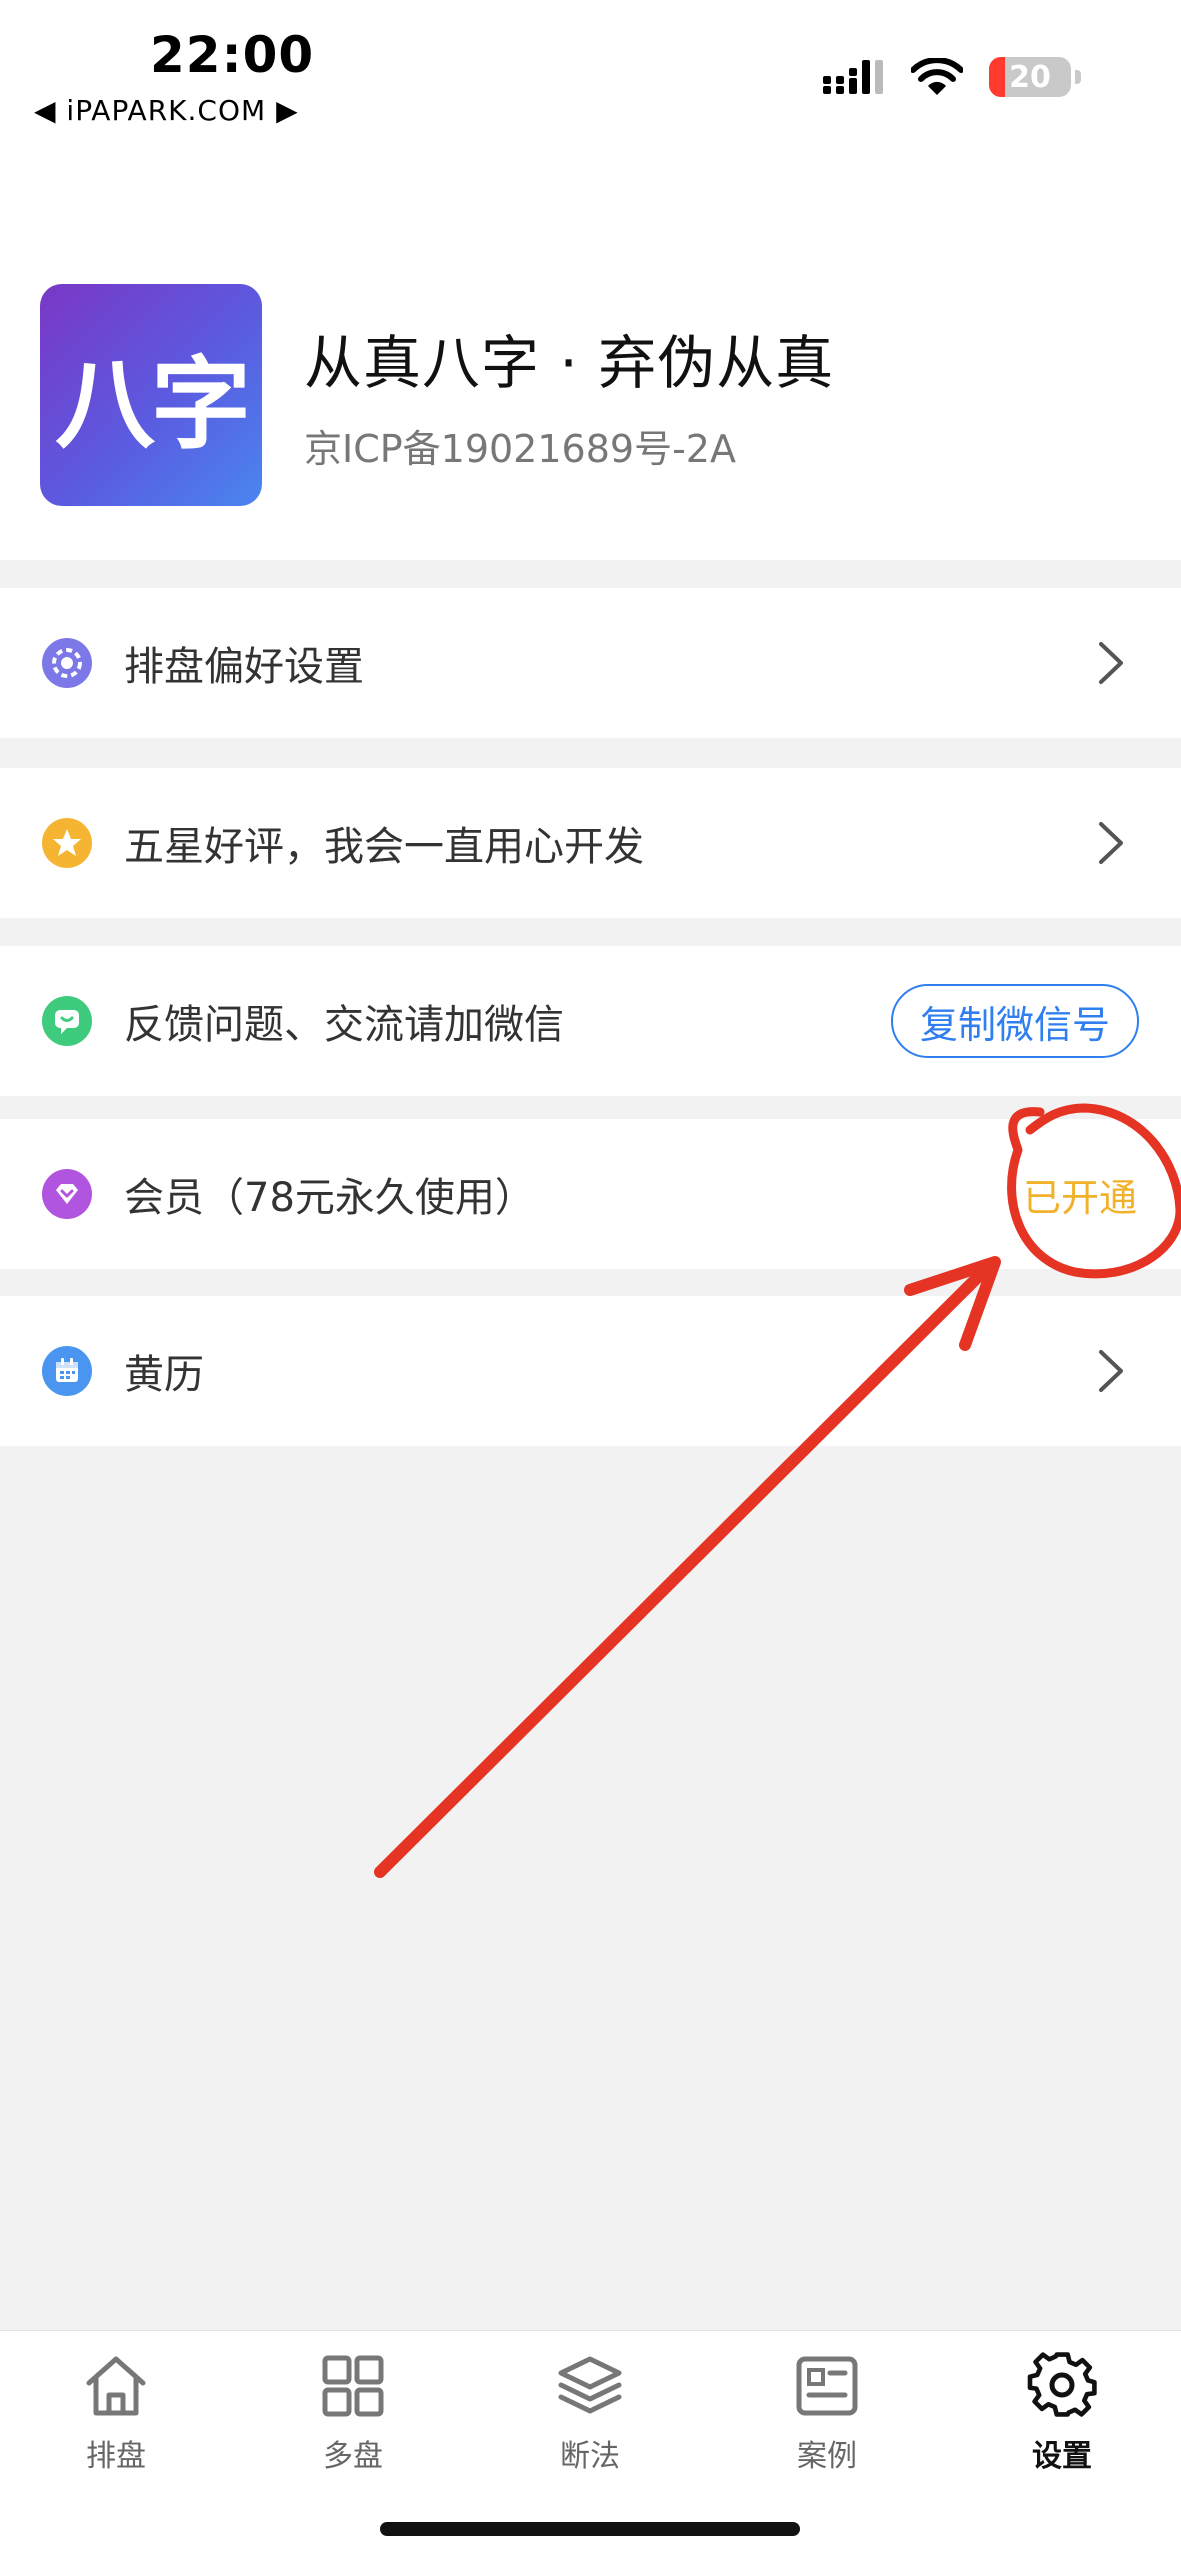  Describe the element at coordinates (153, 404) in the screenshot. I see `app-logo-text: 八字` at that location.